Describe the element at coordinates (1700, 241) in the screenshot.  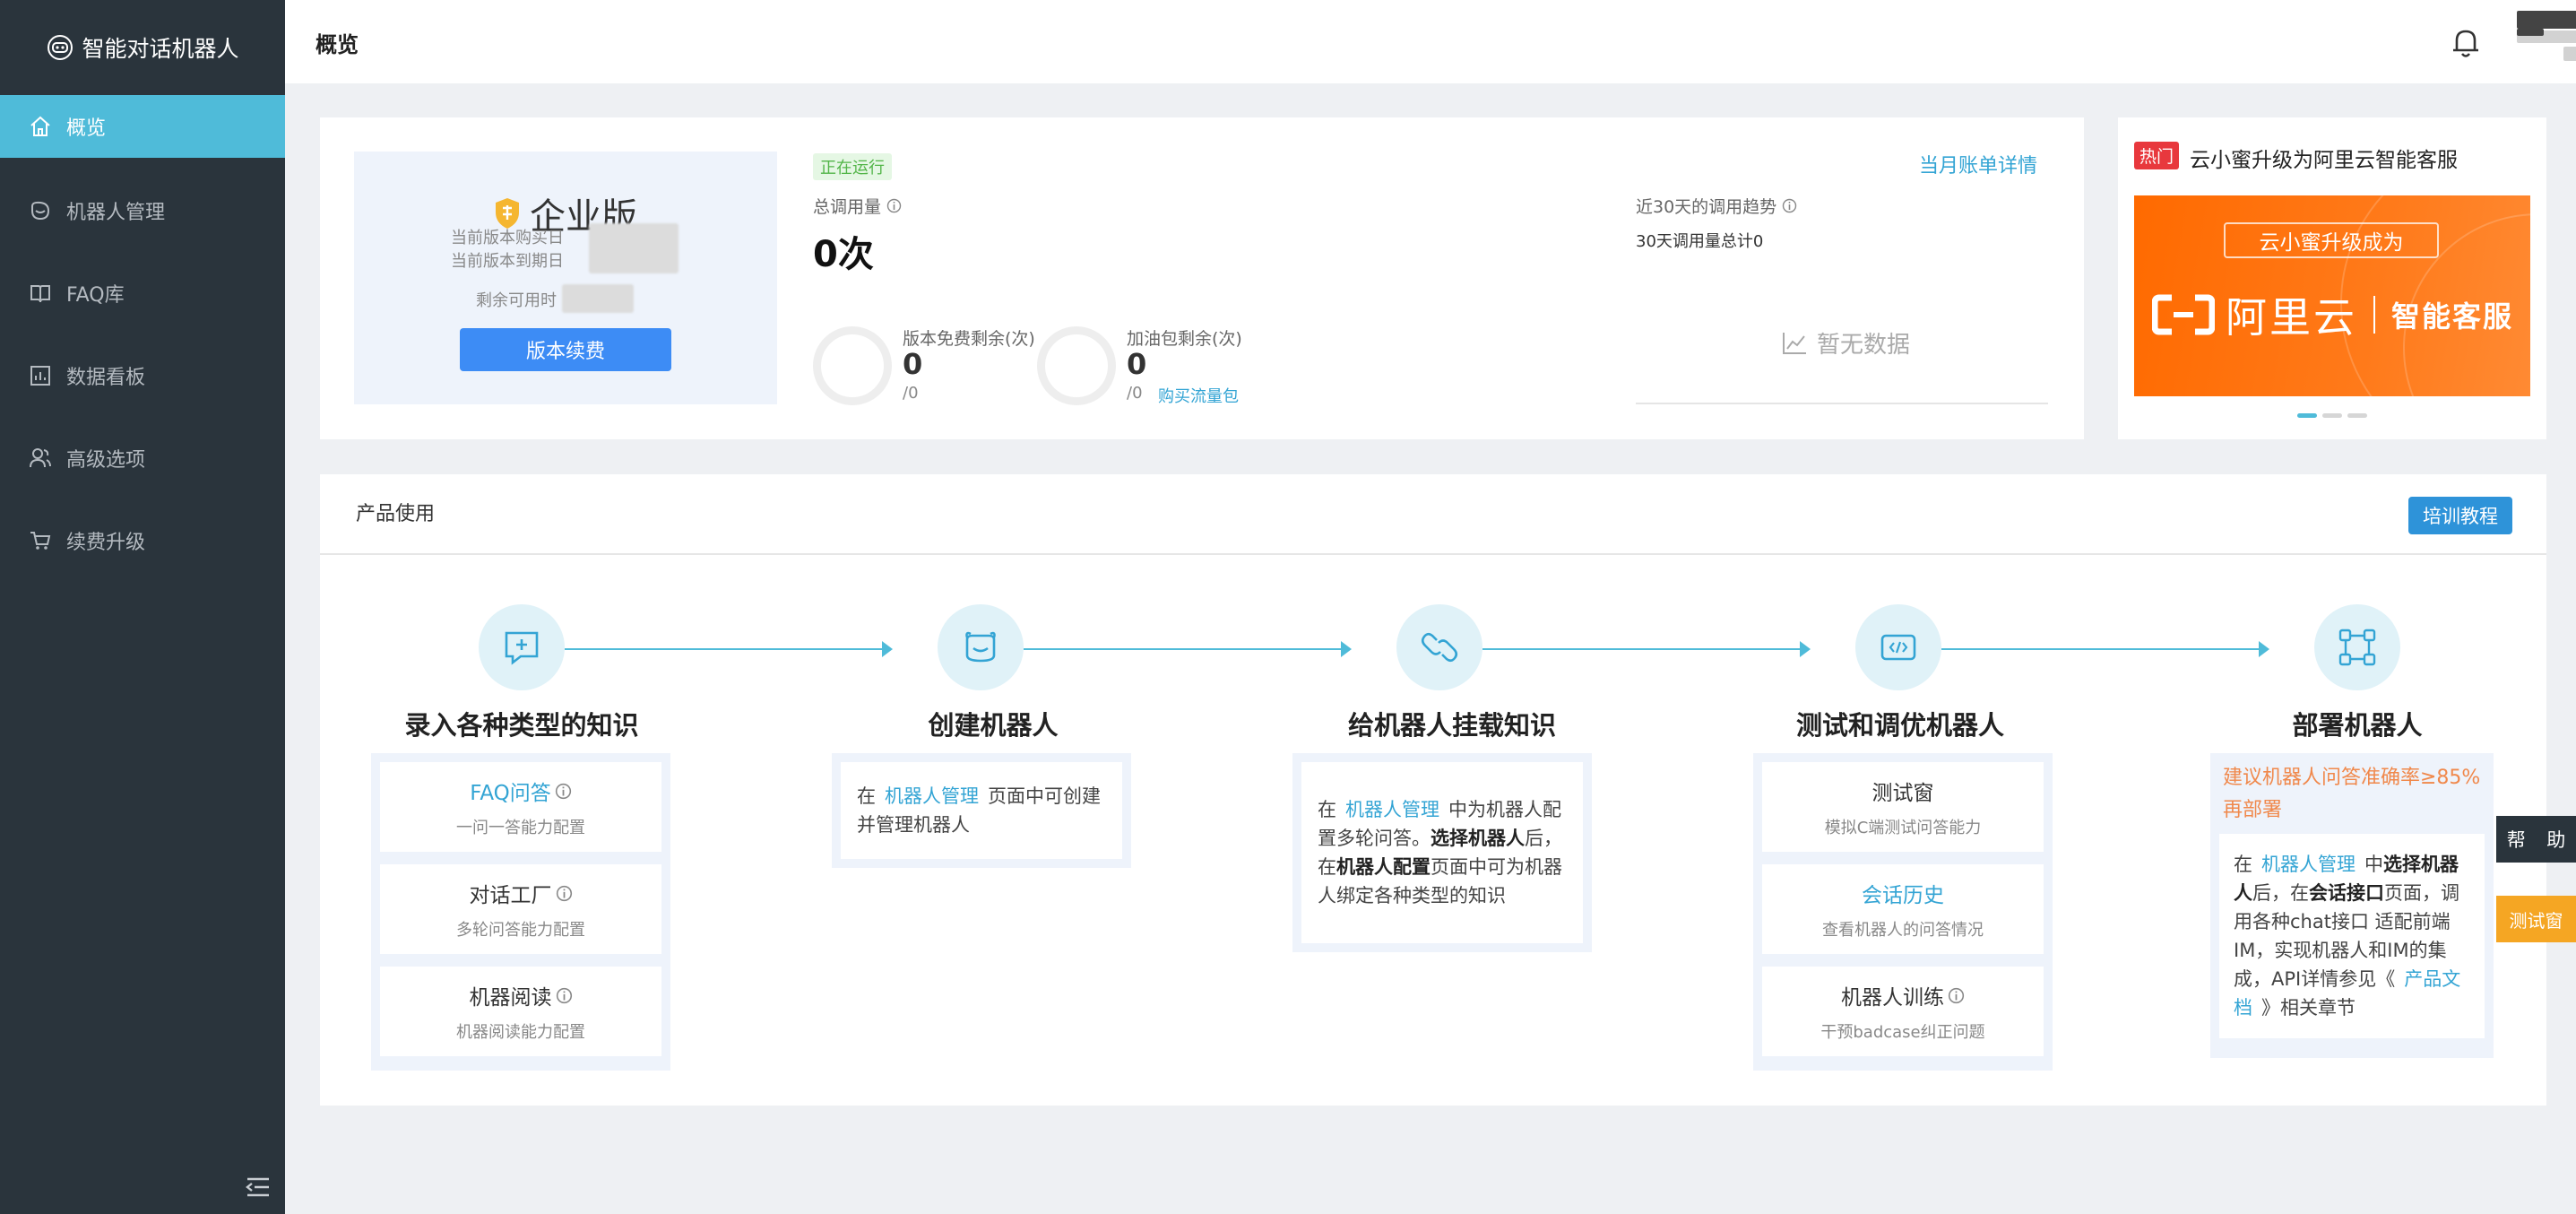
I see `trend-total: 30天调用量总计0` at that location.